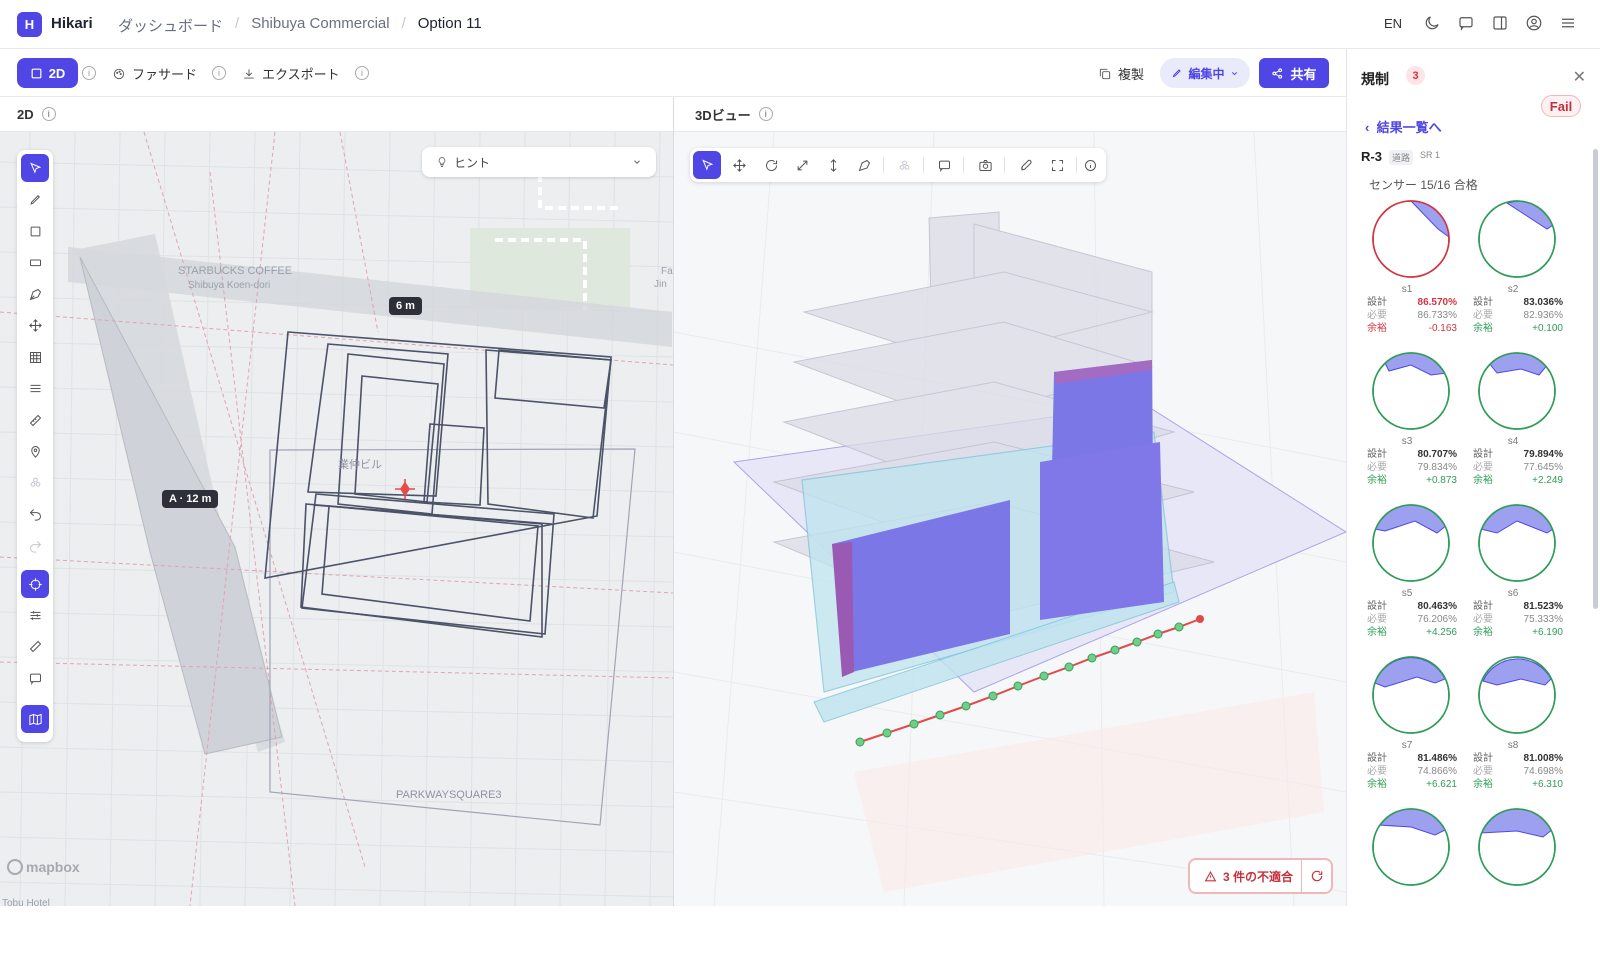  Describe the element at coordinates (320, 25) in the screenshot. I see `breadcrumb-item-project: Shibuya Commercial` at that location.